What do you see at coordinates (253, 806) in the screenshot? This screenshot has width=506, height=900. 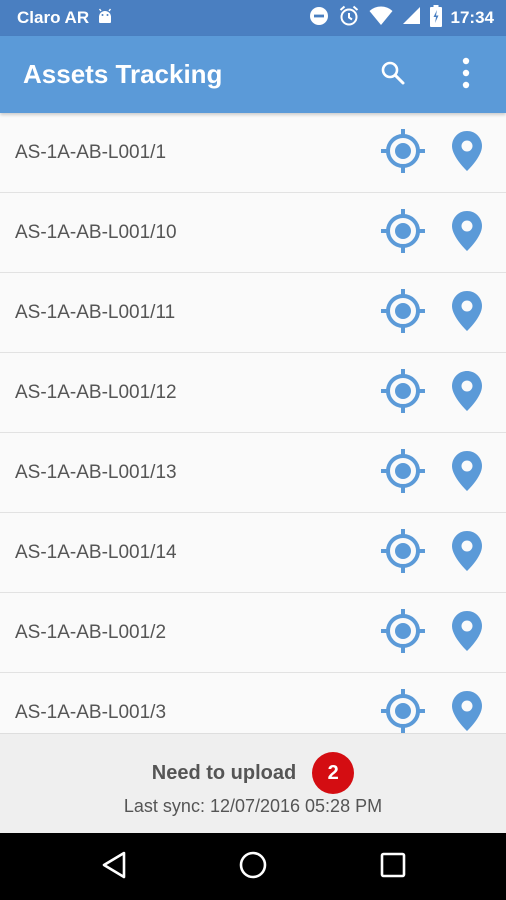 I see `last-sync-text: Last sync: 12/07/2016 05:28 PM` at bounding box center [253, 806].